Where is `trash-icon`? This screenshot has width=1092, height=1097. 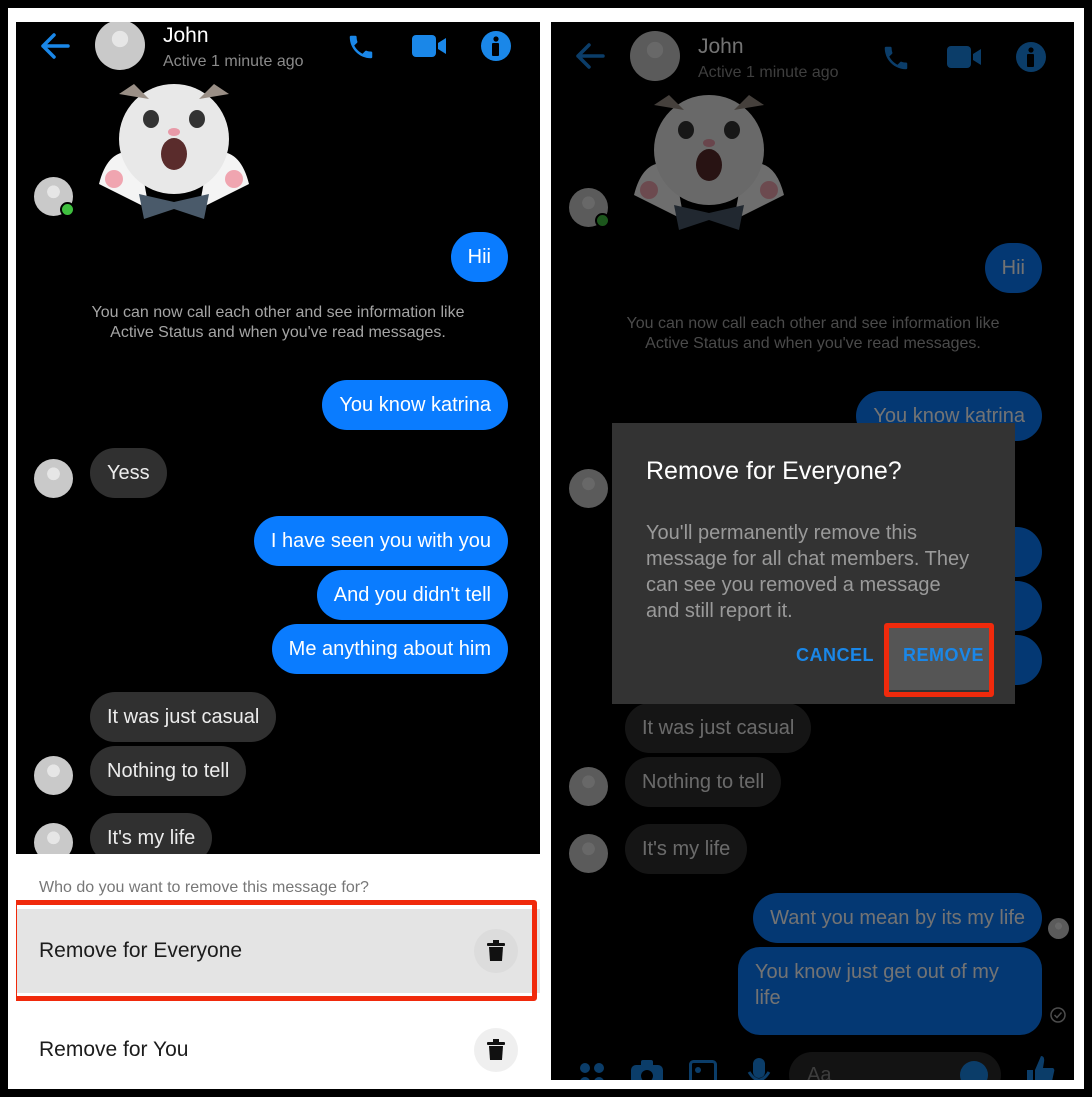
trash-icon is located at coordinates (496, 1049).